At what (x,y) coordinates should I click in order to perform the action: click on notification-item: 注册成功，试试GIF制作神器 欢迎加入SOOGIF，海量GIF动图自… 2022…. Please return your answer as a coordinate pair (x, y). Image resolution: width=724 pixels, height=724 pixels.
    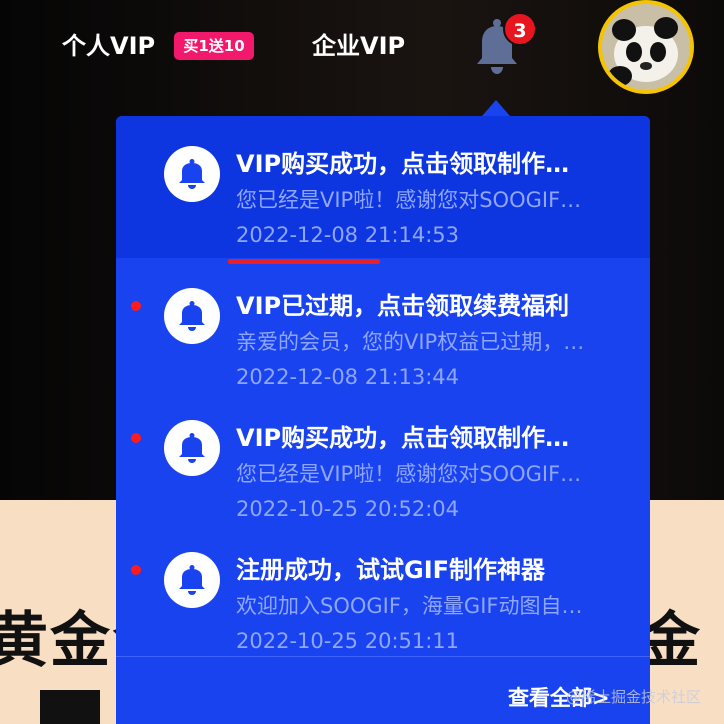
    Looking at the image, I should click on (383, 593).